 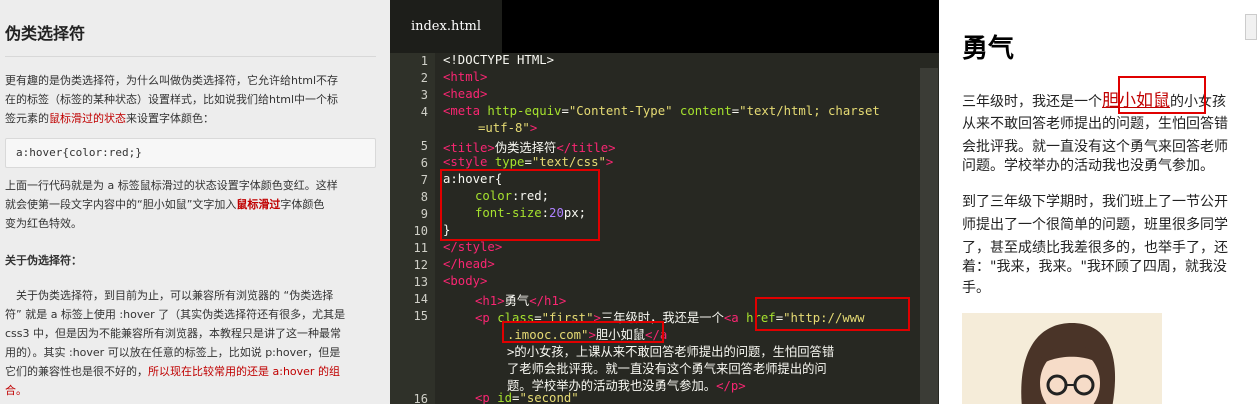 I want to click on highlight-box-css, so click(x=520, y=205).